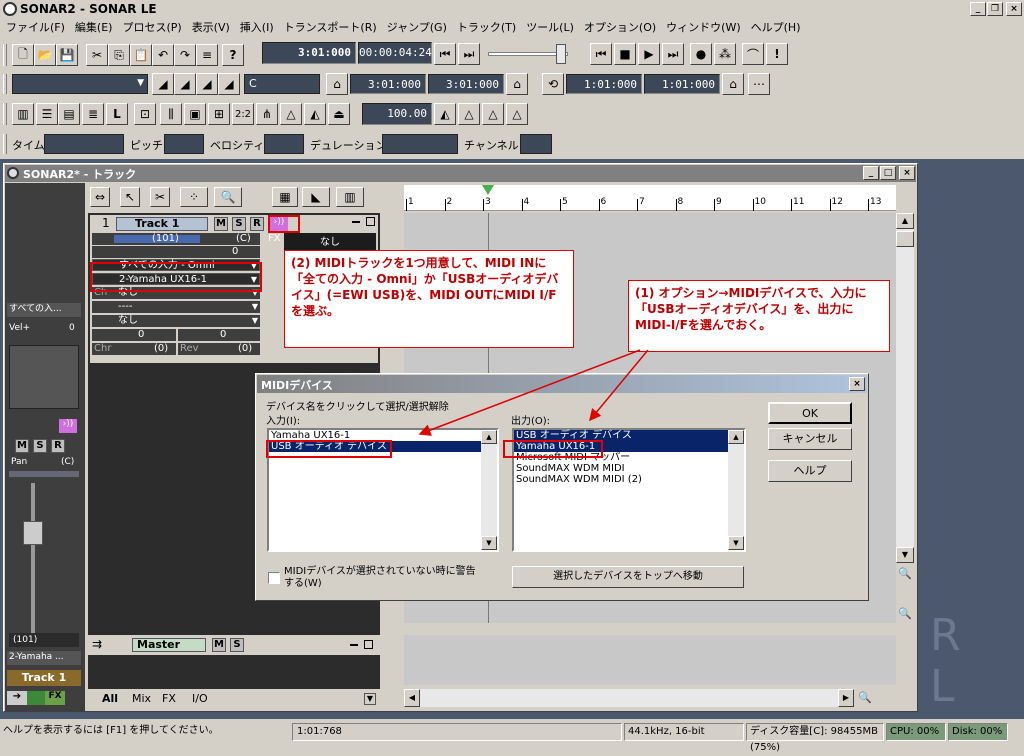 The image size is (1024, 756). I want to click on callout-arrows, so click(533, 392).